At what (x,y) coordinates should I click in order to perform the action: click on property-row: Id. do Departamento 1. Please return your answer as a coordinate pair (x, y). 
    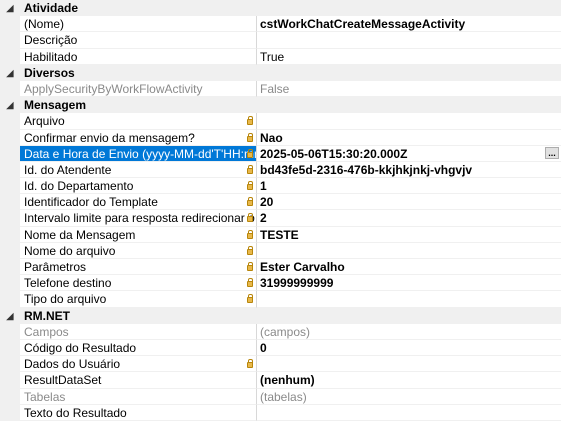
    Looking at the image, I should click on (280, 186).